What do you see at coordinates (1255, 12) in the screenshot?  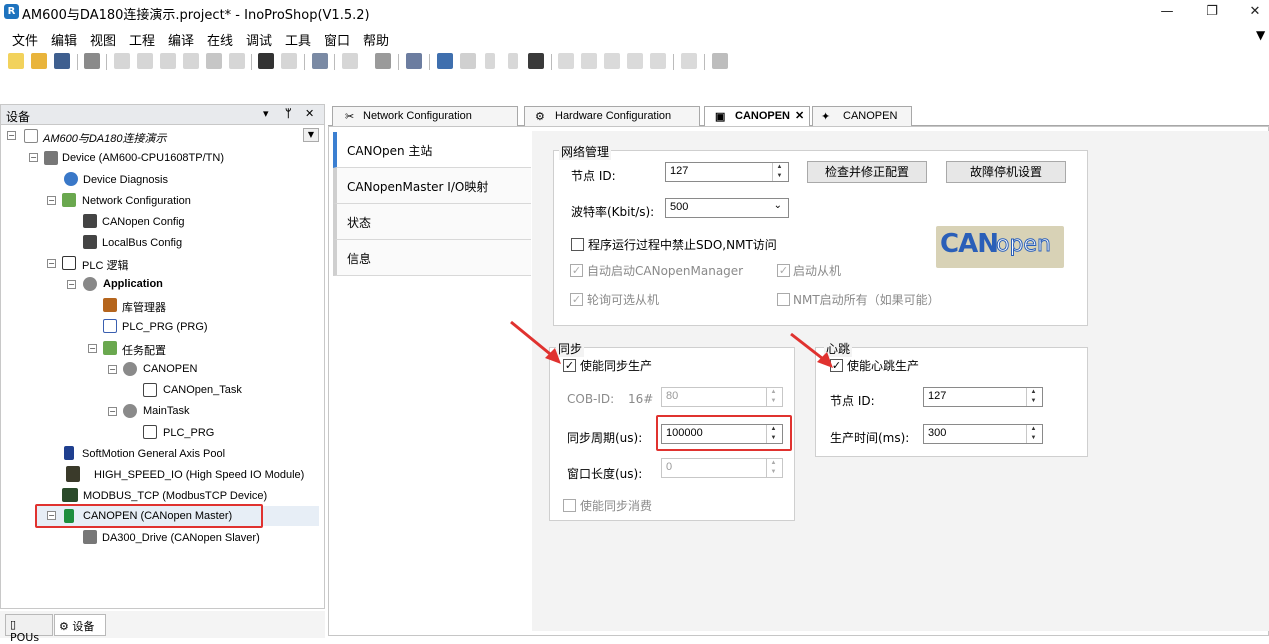 I see `close-button: ✕` at bounding box center [1255, 12].